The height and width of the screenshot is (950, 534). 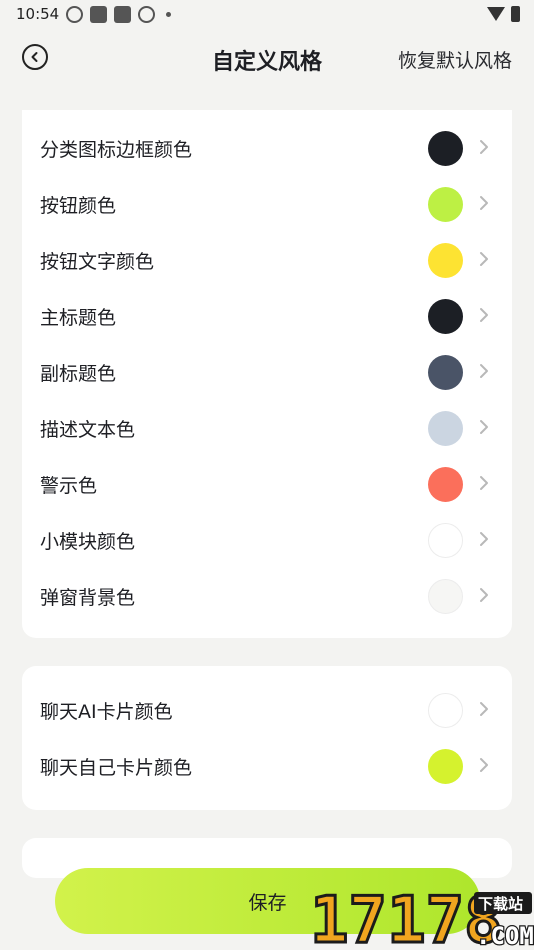 I want to click on color-setting-row: 弹窗背景色, so click(x=267, y=596).